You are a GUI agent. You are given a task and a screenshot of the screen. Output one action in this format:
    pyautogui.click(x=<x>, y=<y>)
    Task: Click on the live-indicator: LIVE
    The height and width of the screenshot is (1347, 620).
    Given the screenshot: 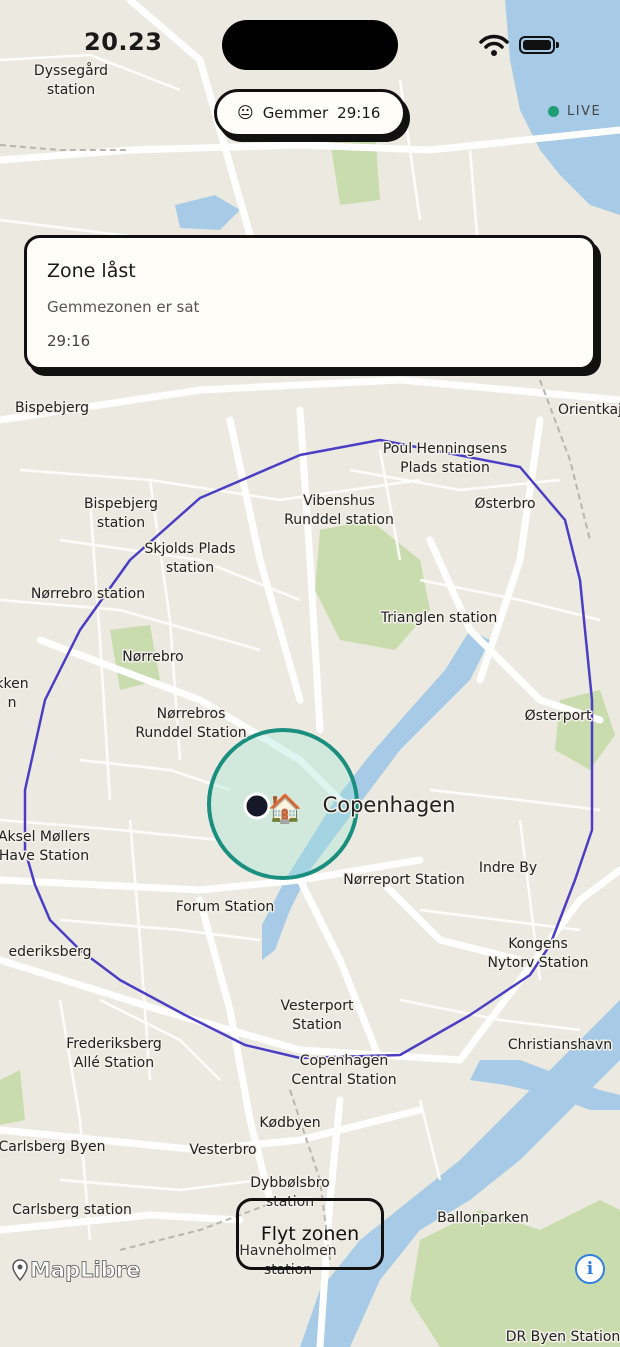 What is the action you would take?
    pyautogui.click(x=574, y=111)
    